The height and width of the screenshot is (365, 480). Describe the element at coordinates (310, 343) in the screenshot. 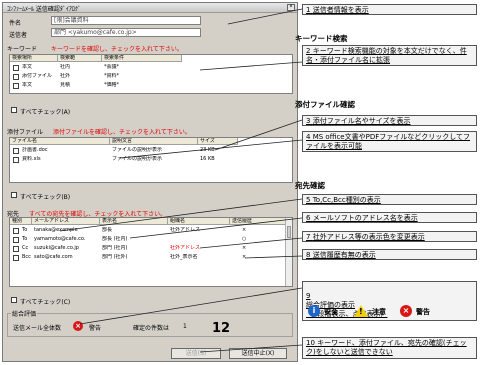

I see `callout-number: 10` at that location.